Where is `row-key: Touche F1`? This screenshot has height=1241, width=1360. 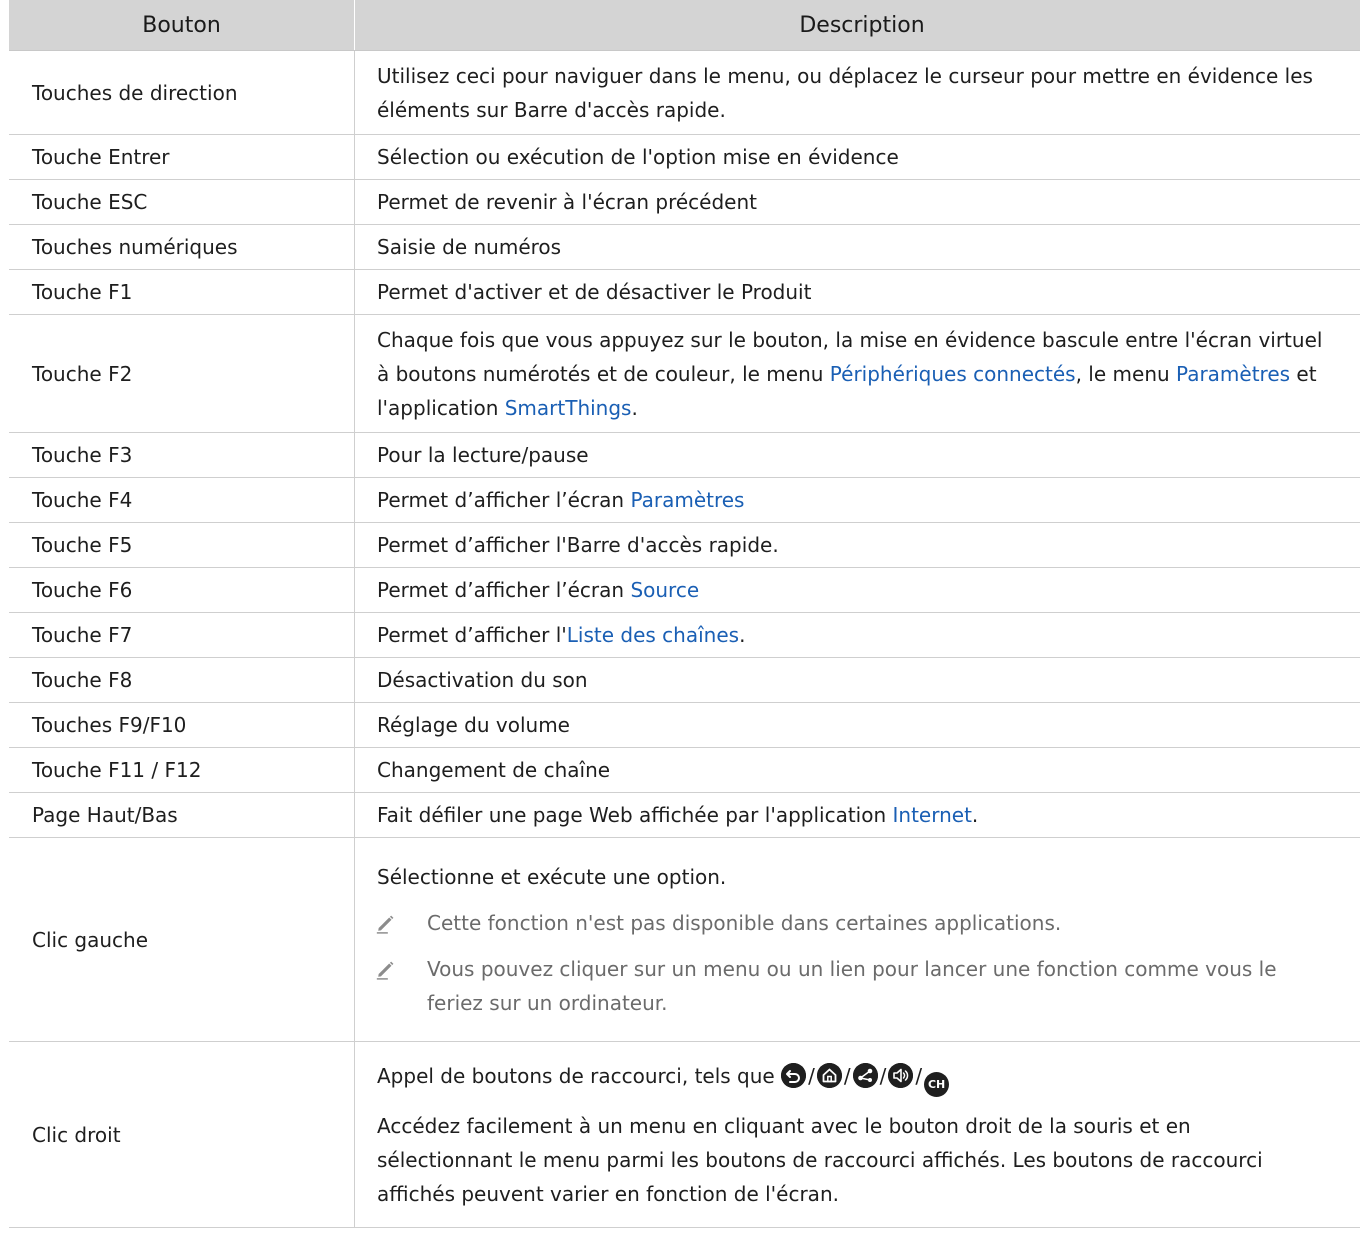 row-key: Touche F1 is located at coordinates (182, 292).